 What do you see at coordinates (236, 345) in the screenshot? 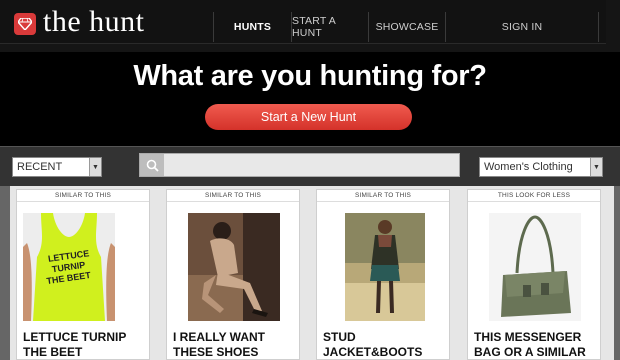
I see `card-title: I REALLY WANT THESE SHOES` at bounding box center [236, 345].